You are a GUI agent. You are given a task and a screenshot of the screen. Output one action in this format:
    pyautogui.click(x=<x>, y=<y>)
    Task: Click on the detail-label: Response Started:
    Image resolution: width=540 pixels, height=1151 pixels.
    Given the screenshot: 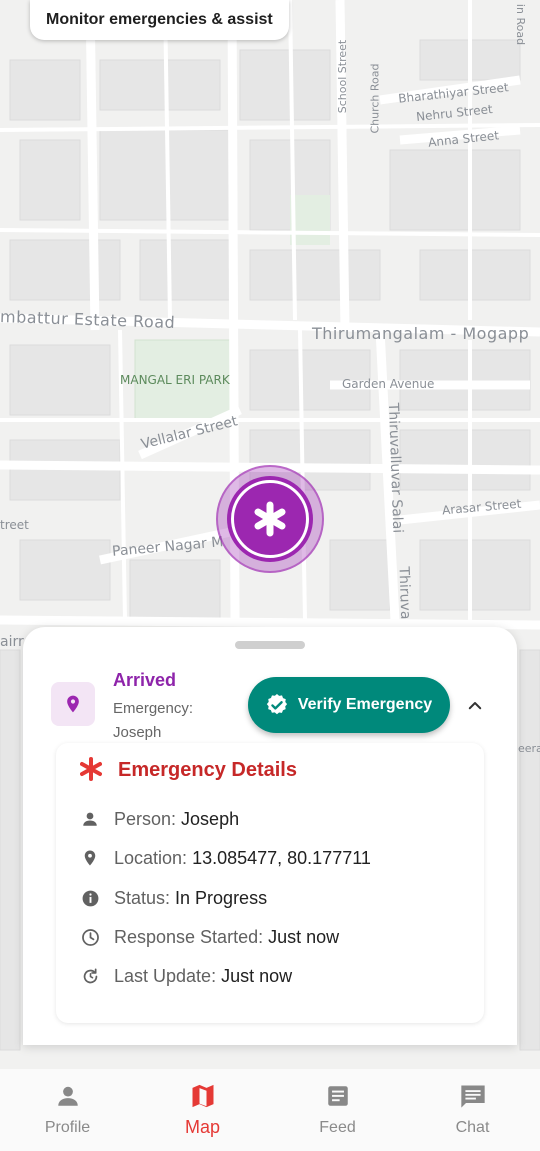 What is the action you would take?
    pyautogui.click(x=189, y=936)
    